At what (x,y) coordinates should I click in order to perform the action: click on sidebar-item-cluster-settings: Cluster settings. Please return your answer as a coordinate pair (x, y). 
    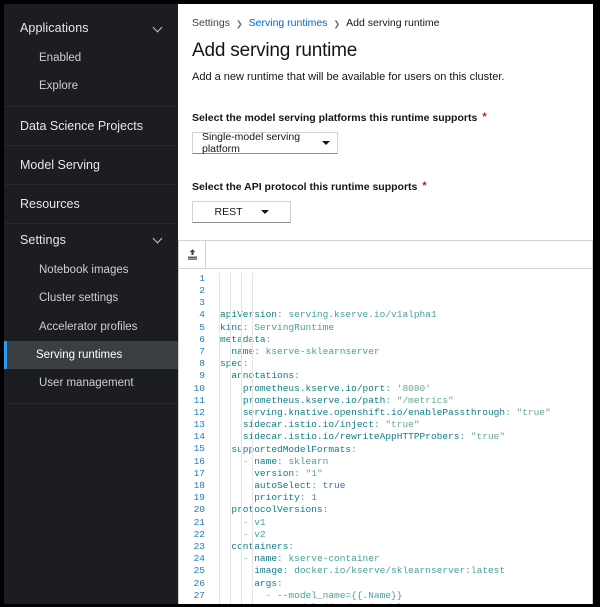
    Looking at the image, I should click on (91, 298).